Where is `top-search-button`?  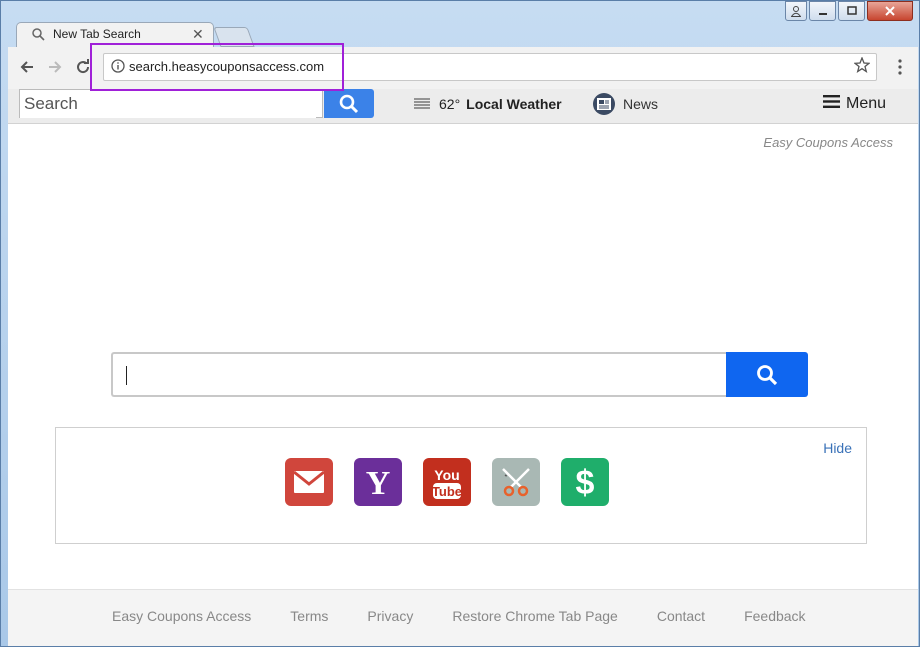 top-search-button is located at coordinates (349, 103).